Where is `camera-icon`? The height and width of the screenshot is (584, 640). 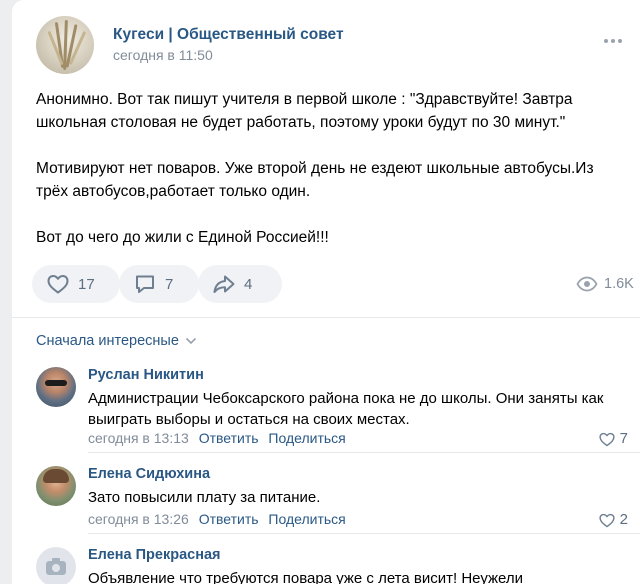
camera-icon is located at coordinates (56, 566).